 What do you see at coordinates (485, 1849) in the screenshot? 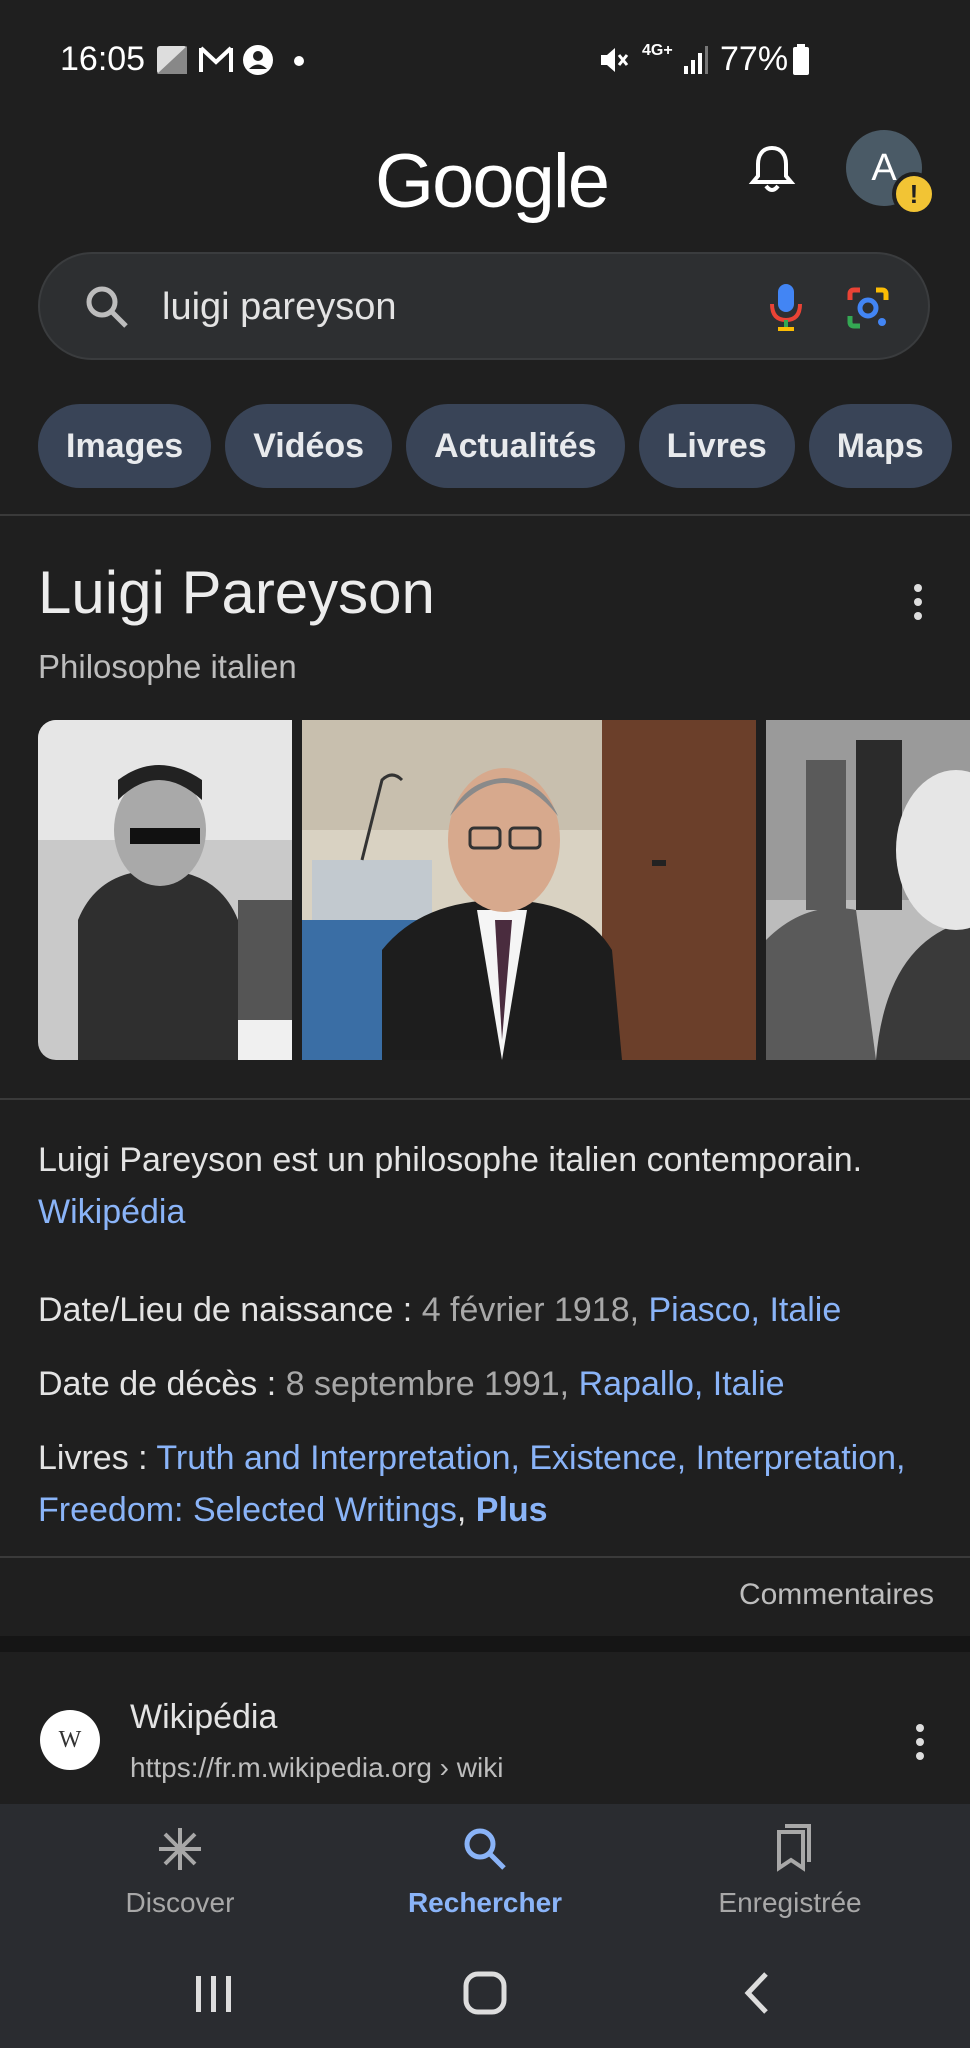
I see `search-nav-icon` at bounding box center [485, 1849].